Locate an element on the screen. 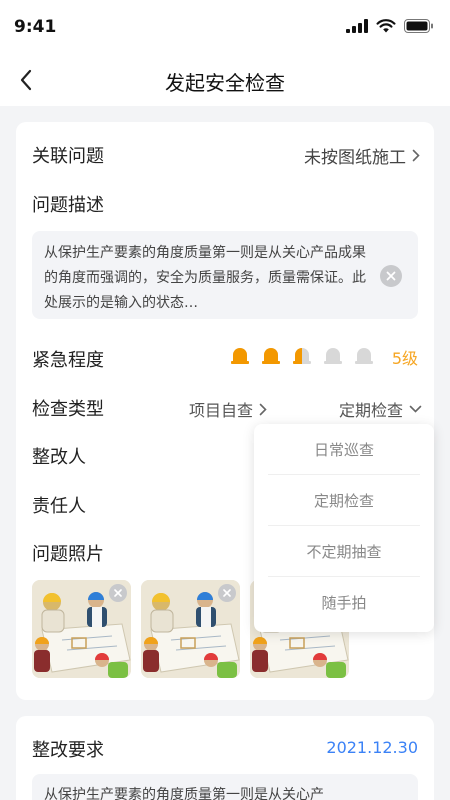 The image size is (450, 800). chevron-down-icon is located at coordinates (415, 409).